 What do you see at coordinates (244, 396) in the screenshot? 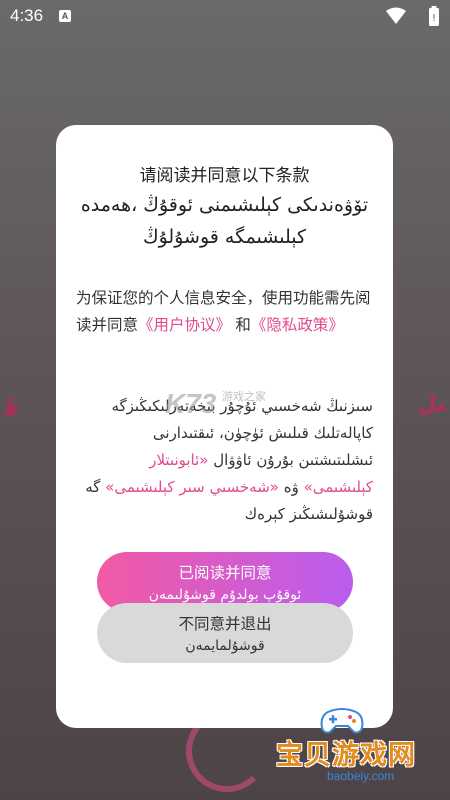
I see `k73-watermark-sub: 游戏之家` at bounding box center [244, 396].